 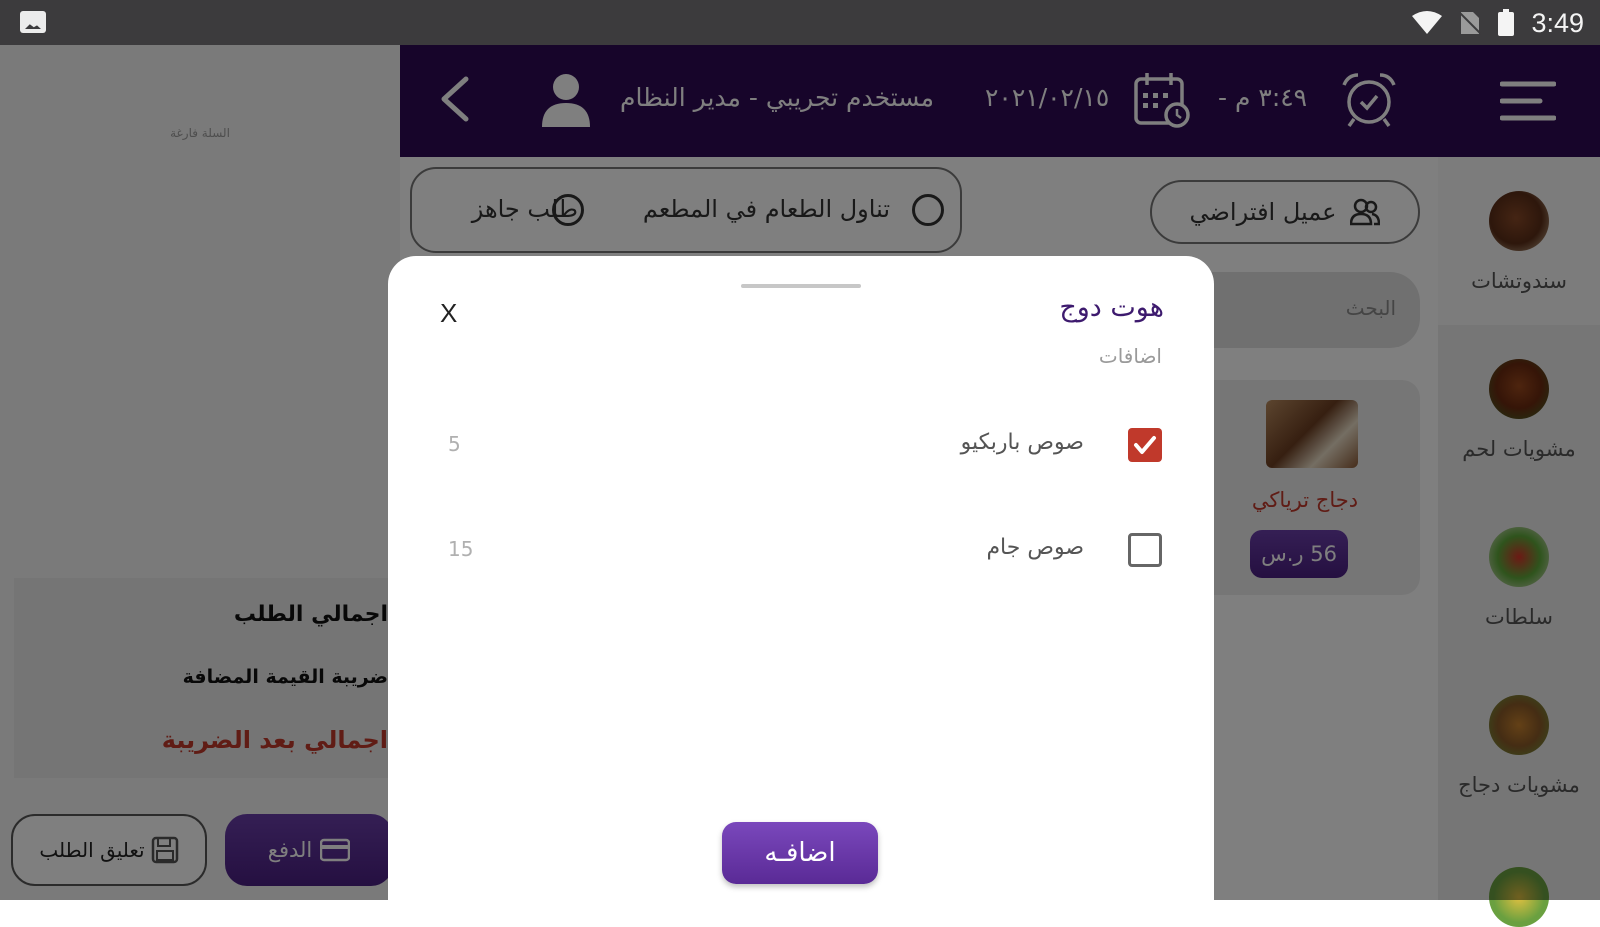 What do you see at coordinates (33, 22) in the screenshot?
I see `image-notification-icon` at bounding box center [33, 22].